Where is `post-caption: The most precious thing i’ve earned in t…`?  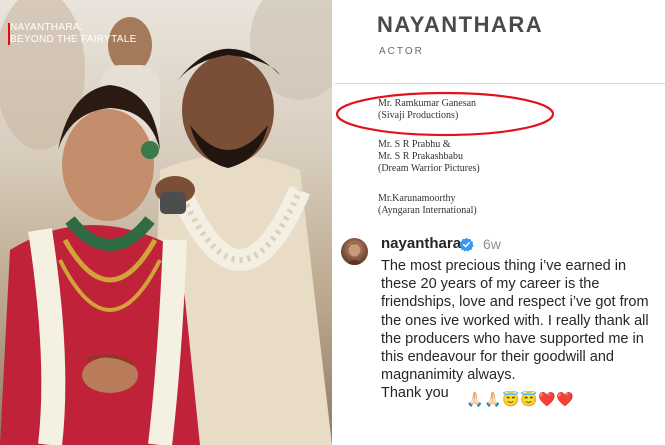
post-caption: The most precious thing i’ve earned in t… is located at coordinates (522, 330).